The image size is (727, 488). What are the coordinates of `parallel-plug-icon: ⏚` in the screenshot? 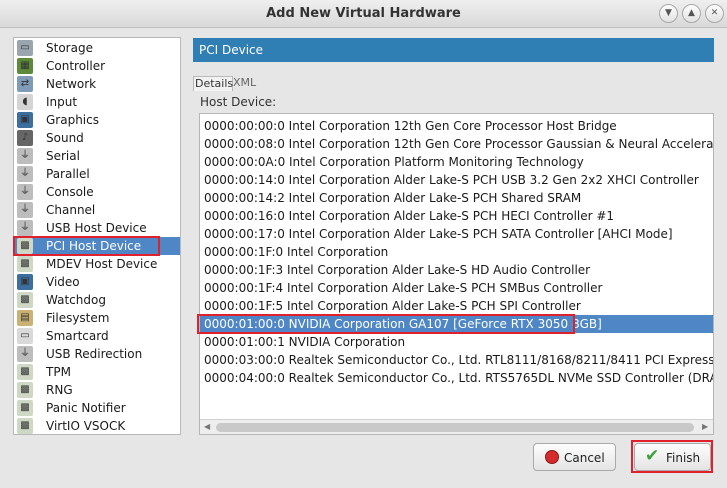 It's located at (25, 174).